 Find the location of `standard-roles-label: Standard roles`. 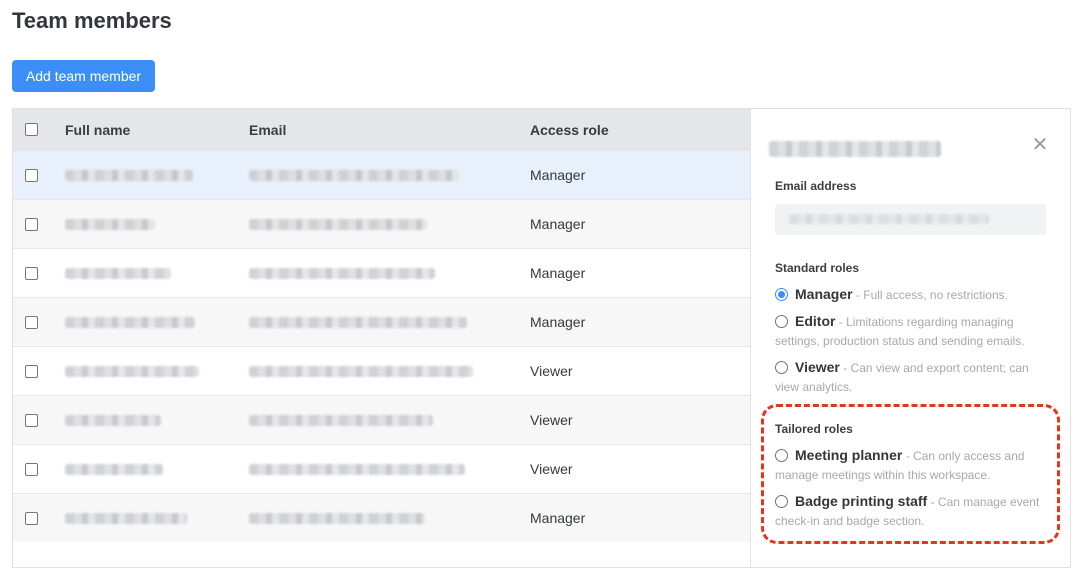

standard-roles-label: Standard roles is located at coordinates (817, 268).